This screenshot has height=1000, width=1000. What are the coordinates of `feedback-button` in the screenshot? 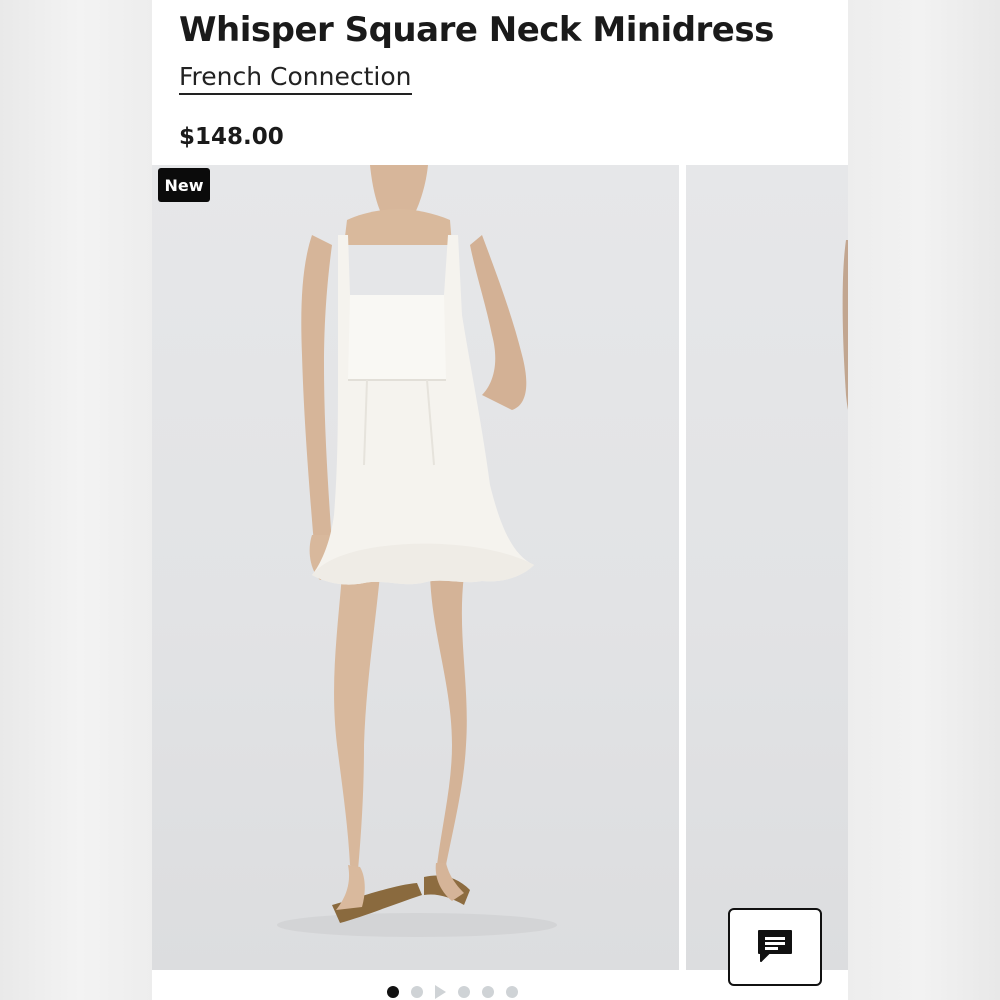 It's located at (775, 947).